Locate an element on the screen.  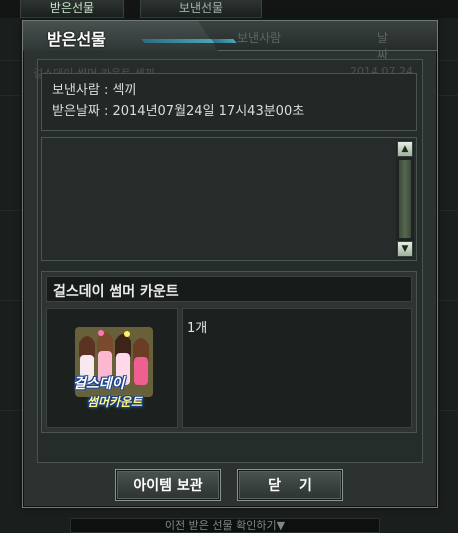
item-art-subtitle: 썸머카운트 is located at coordinates (115, 402).